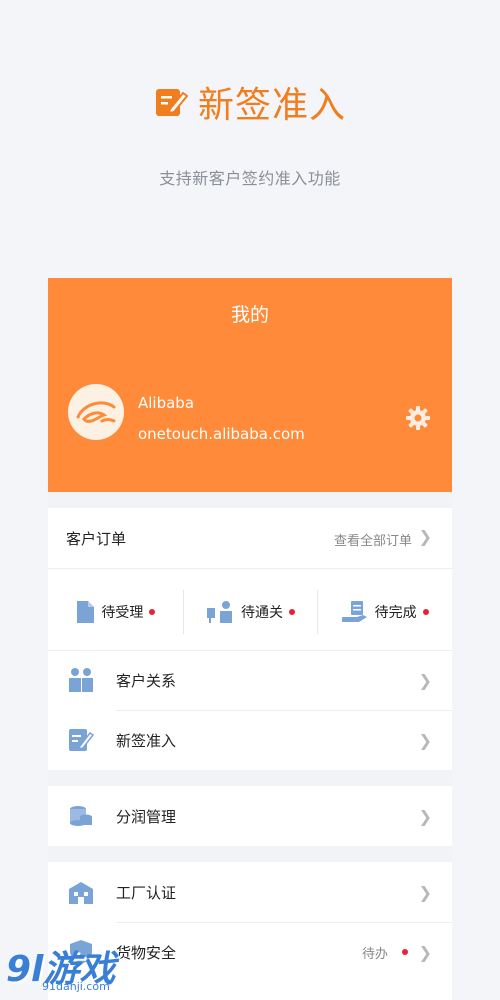 The image size is (500, 1000). I want to click on menu-item-label: 客户关系, so click(146, 680).